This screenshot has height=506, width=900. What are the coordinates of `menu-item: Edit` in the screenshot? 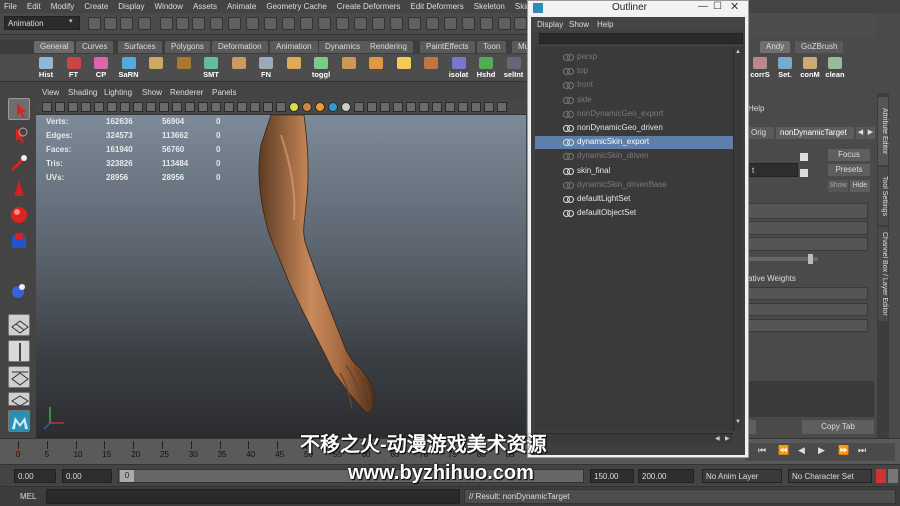 It's located at (34, 6).